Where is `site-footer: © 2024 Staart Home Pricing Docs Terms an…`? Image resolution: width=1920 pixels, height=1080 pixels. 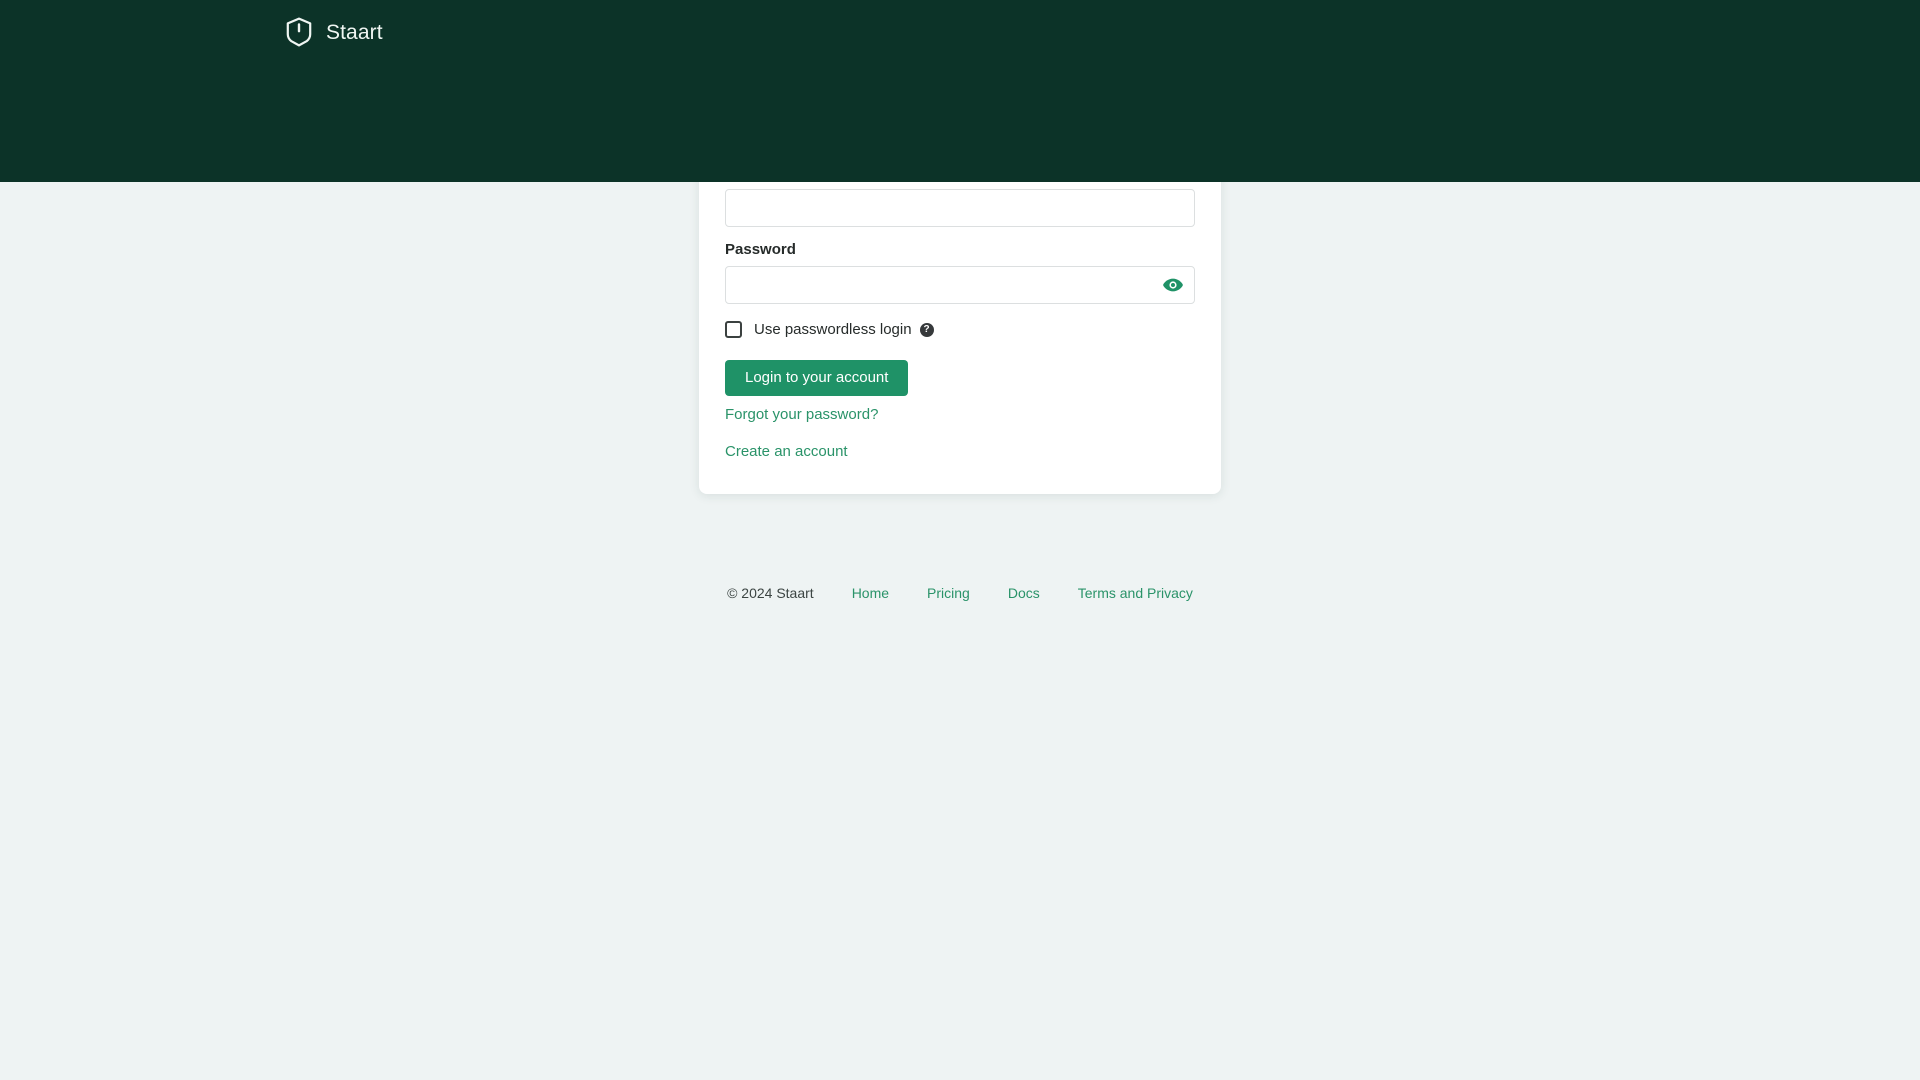 site-footer: © 2024 Staart Home Pricing Docs Terms an… is located at coordinates (960, 593).